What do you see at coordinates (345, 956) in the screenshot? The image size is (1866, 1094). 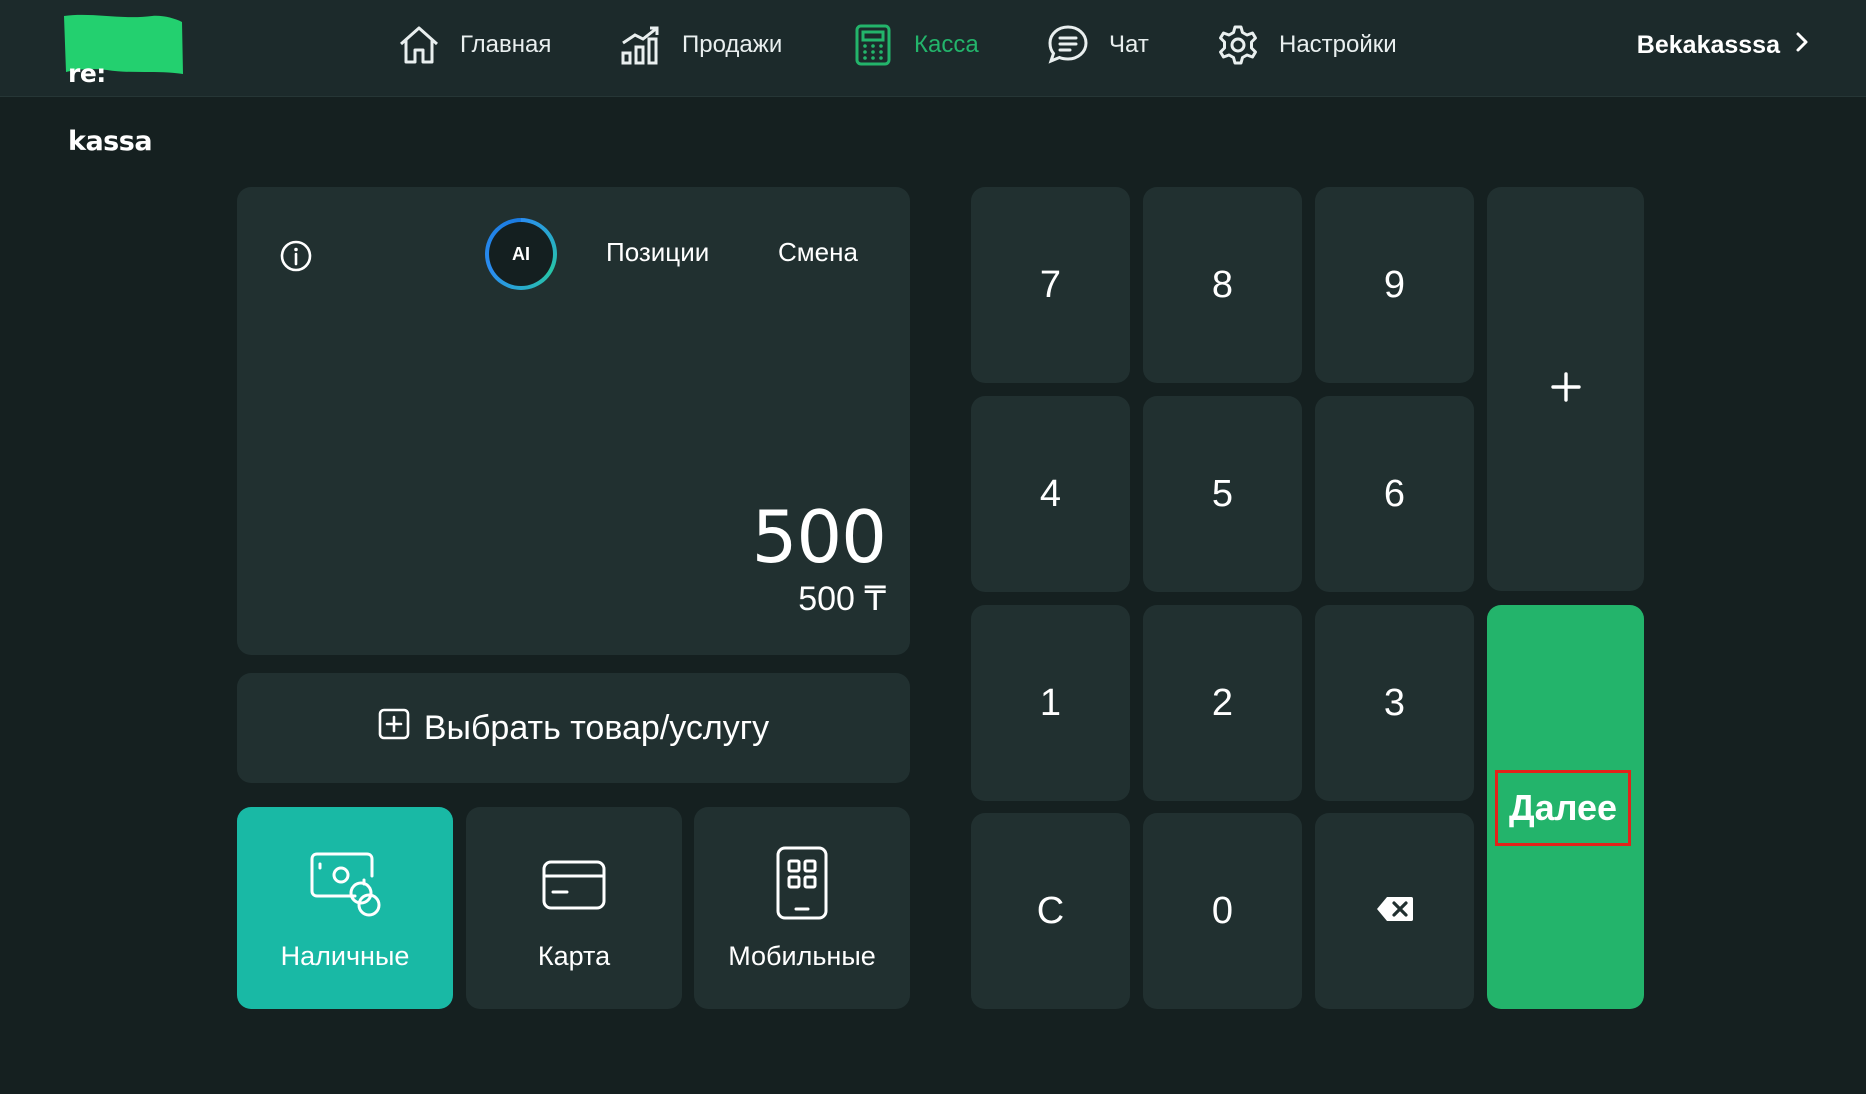 I see `payment-cash-label: Наличные` at bounding box center [345, 956].